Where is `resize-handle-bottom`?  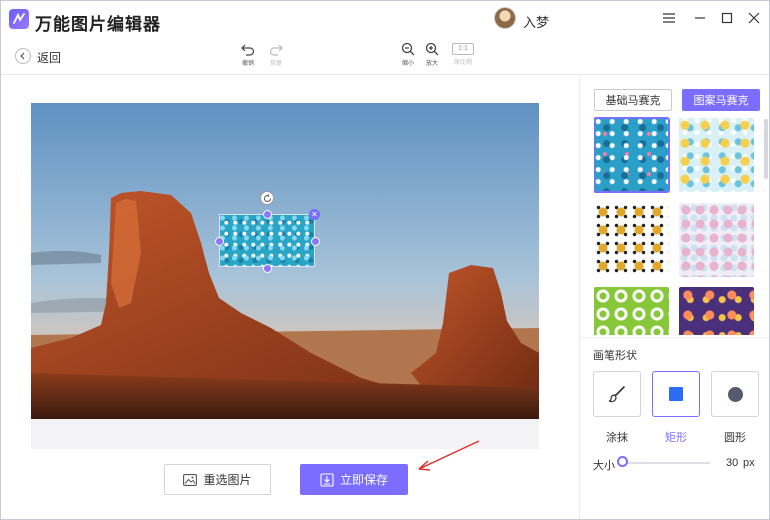 resize-handle-bottom is located at coordinates (267, 268).